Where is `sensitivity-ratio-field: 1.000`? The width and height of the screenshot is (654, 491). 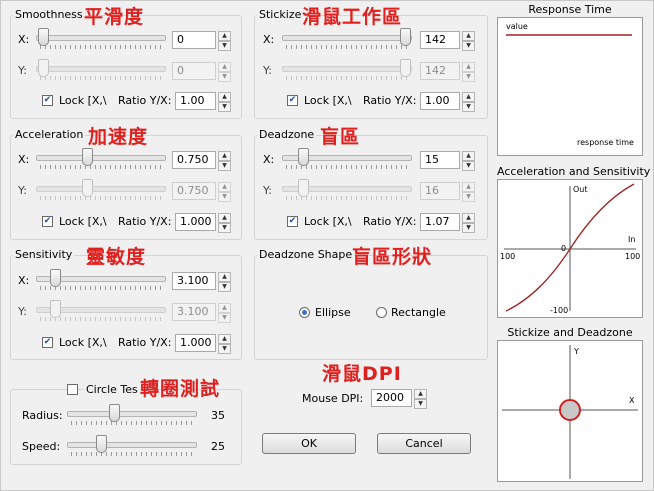 sensitivity-ratio-field: 1.000 is located at coordinates (195, 343).